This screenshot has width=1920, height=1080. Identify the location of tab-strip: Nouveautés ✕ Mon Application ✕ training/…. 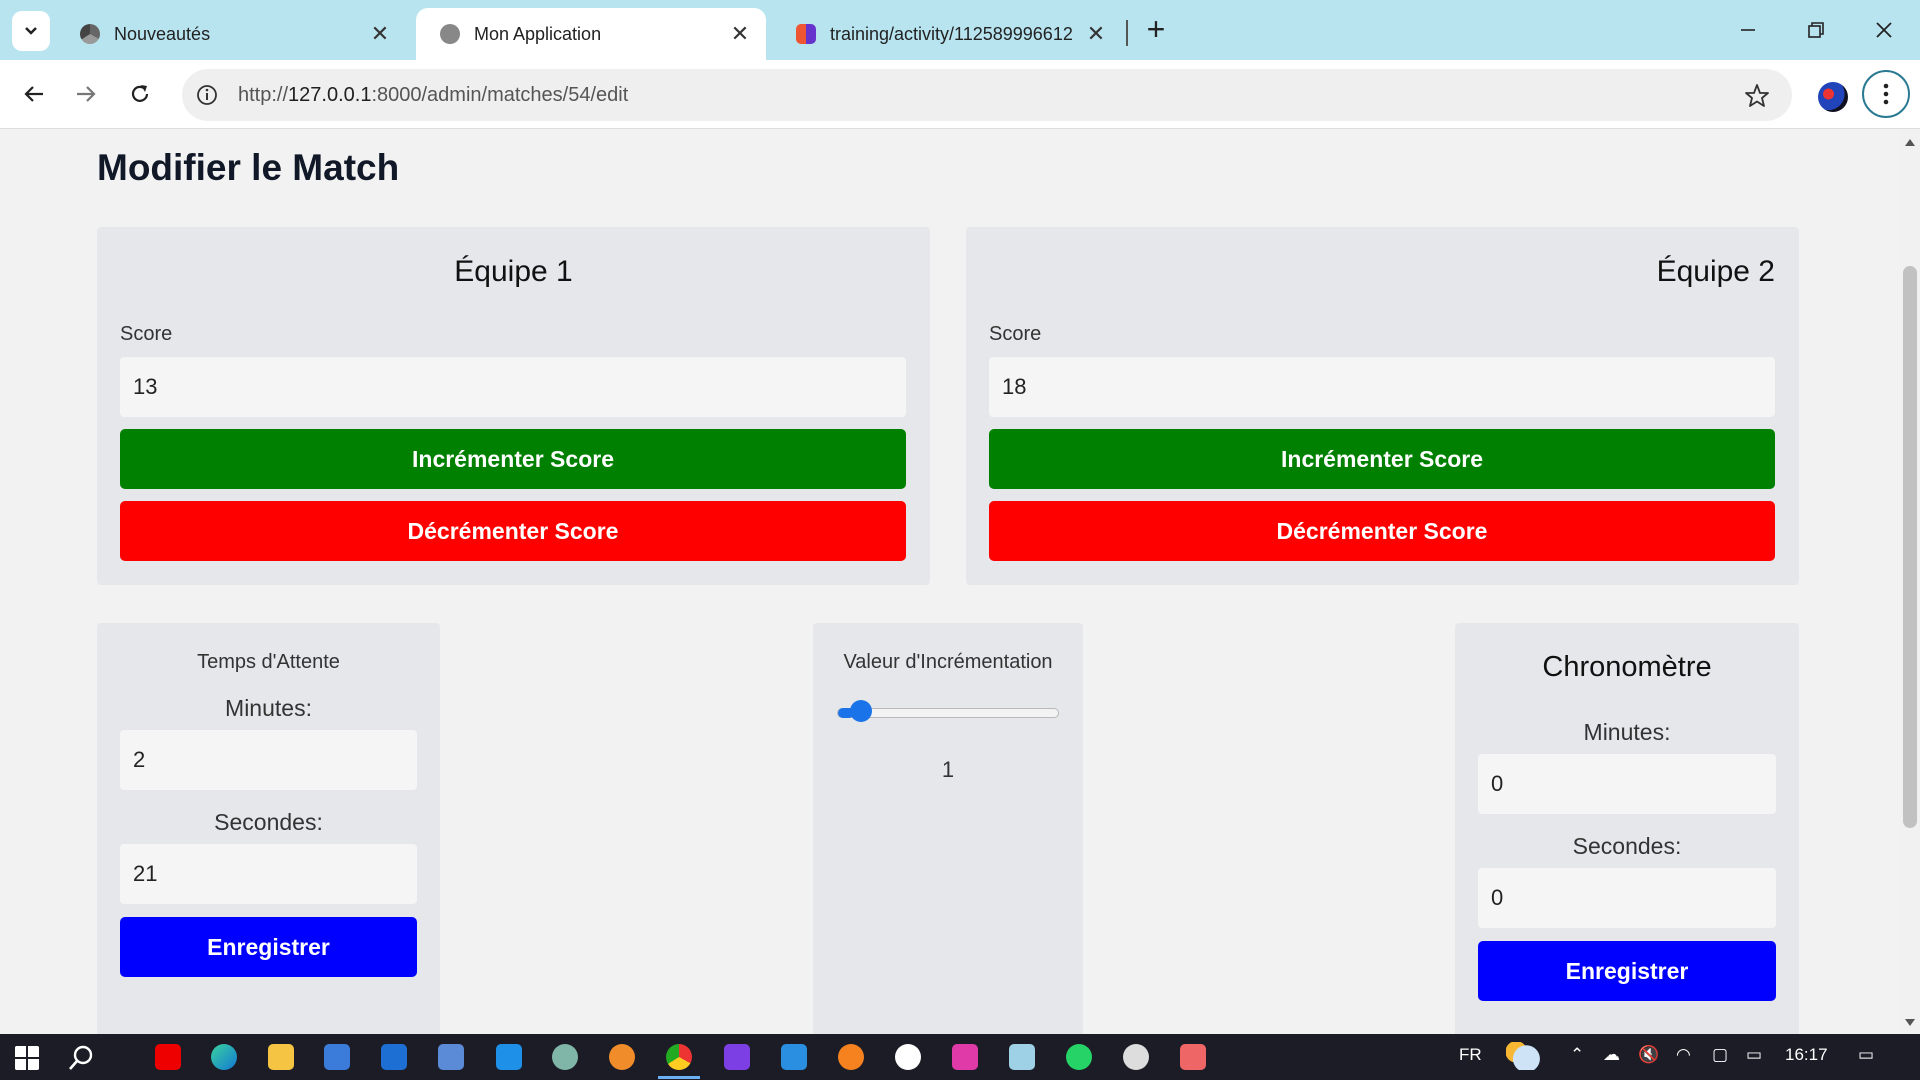
(960, 30).